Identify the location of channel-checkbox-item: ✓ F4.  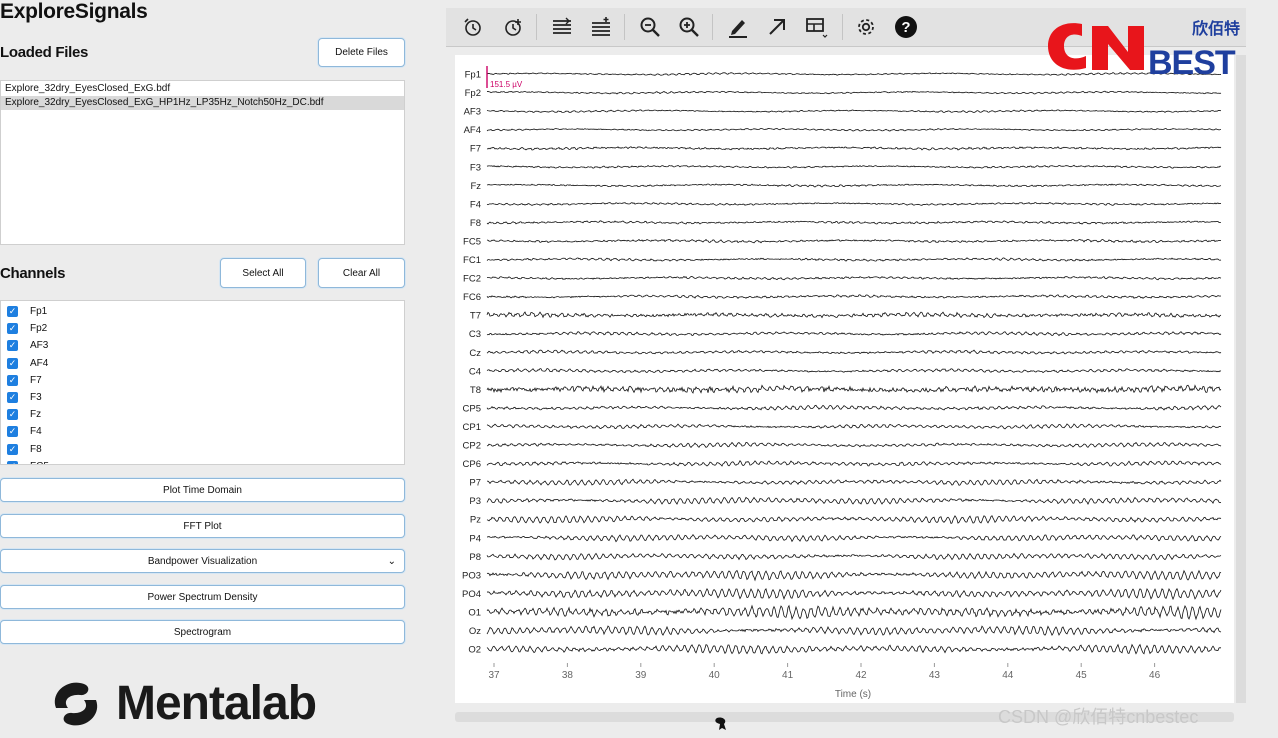
(202, 431).